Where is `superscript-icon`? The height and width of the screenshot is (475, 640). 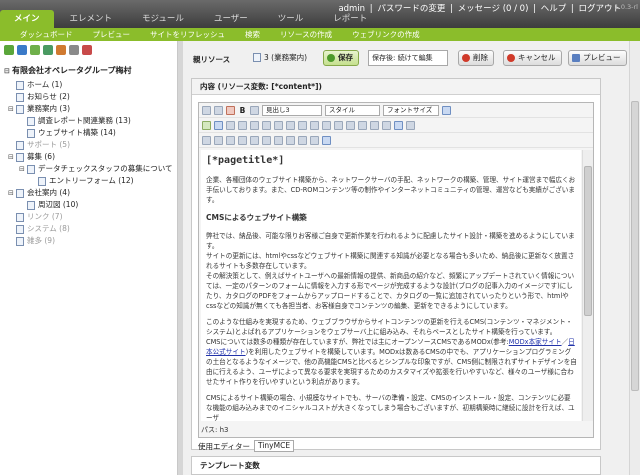 superscript-icon is located at coordinates (386, 125).